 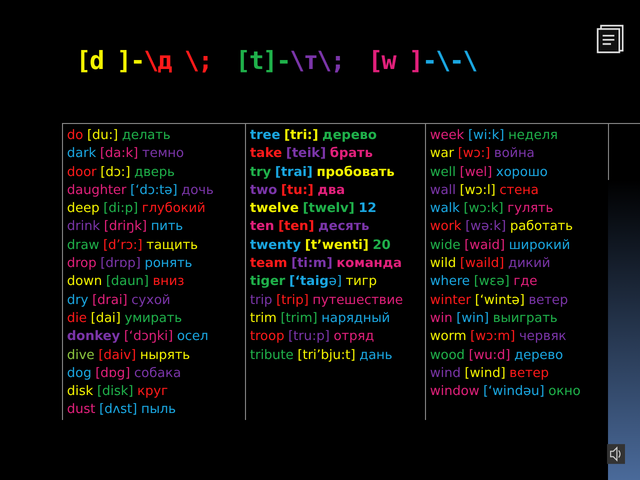 What do you see at coordinates (81, 355) in the screenshot?
I see `english-word: dive` at bounding box center [81, 355].